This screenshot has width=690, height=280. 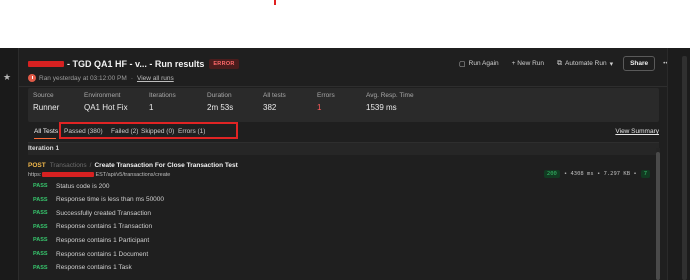 What do you see at coordinates (162, 95) in the screenshot?
I see `stat-label: Iterations` at bounding box center [162, 95].